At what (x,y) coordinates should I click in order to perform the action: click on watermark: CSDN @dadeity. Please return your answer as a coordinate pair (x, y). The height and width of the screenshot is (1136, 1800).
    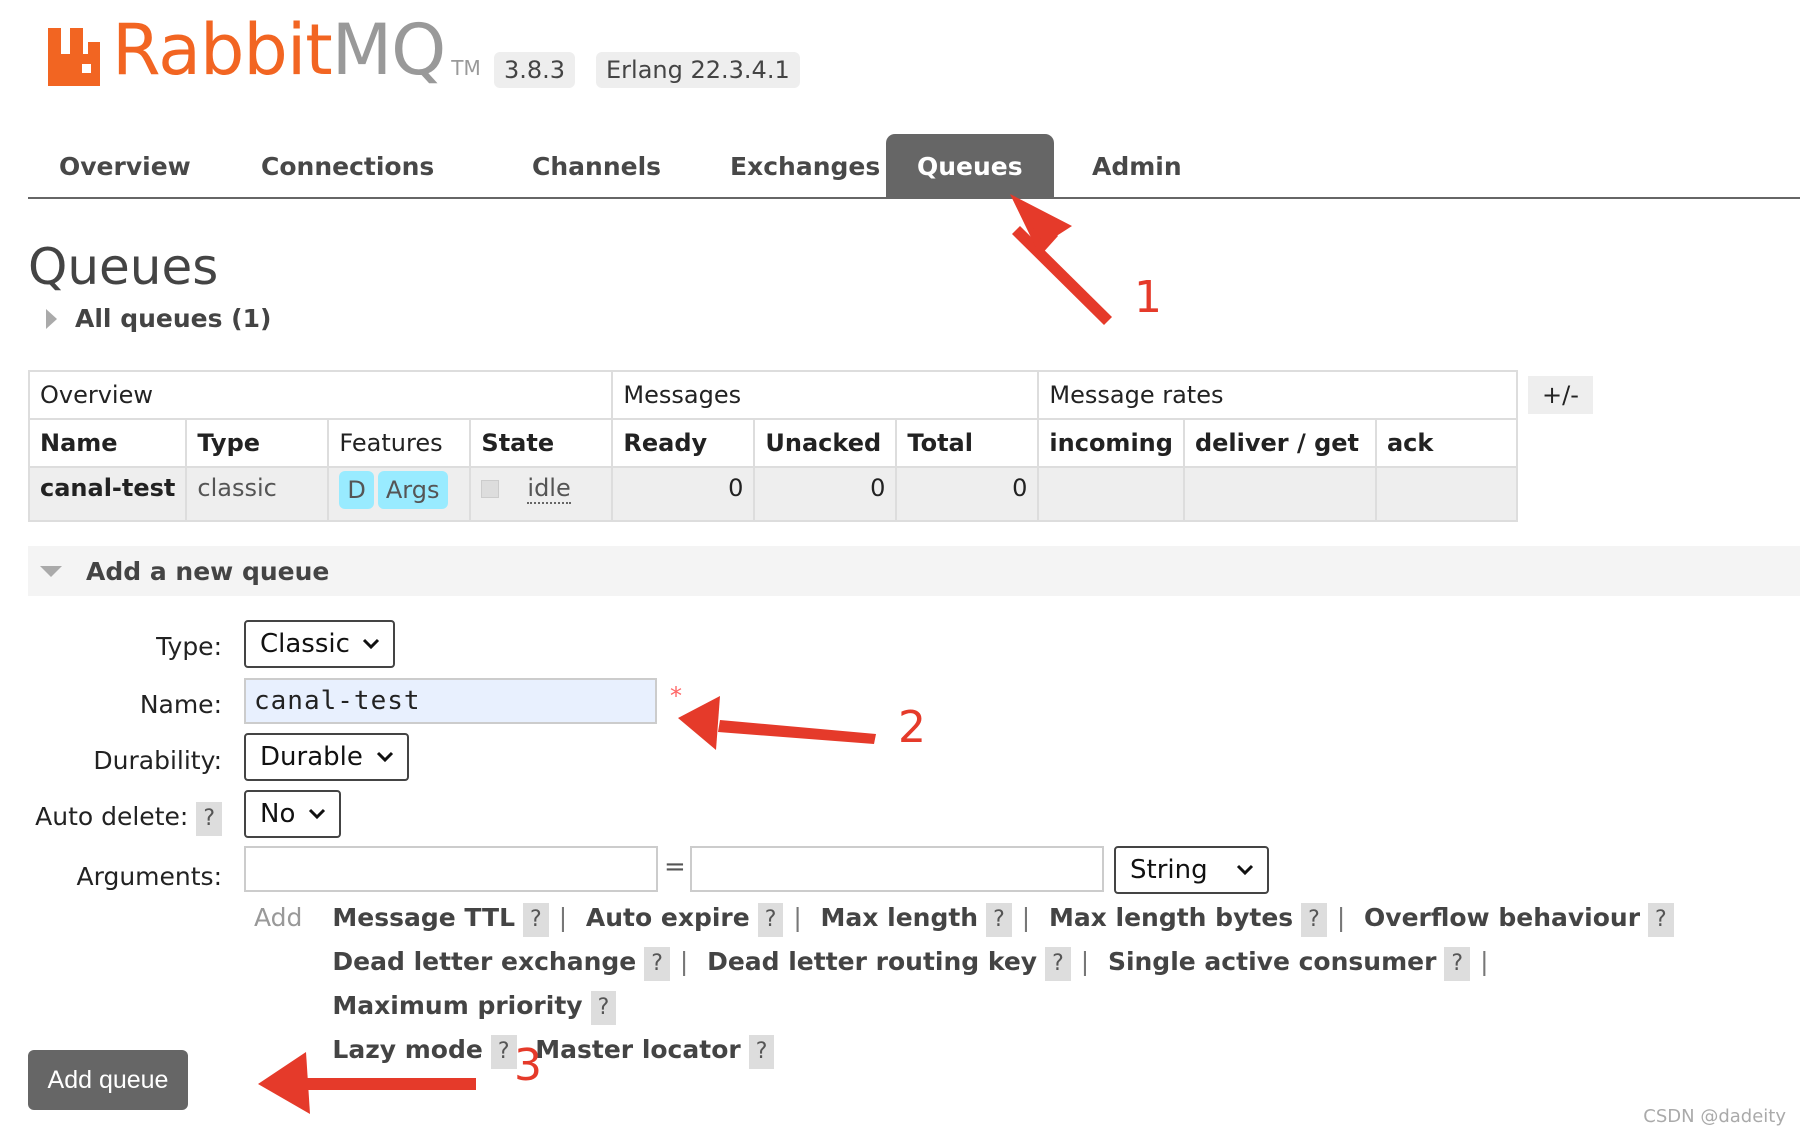
    Looking at the image, I should click on (1714, 1116).